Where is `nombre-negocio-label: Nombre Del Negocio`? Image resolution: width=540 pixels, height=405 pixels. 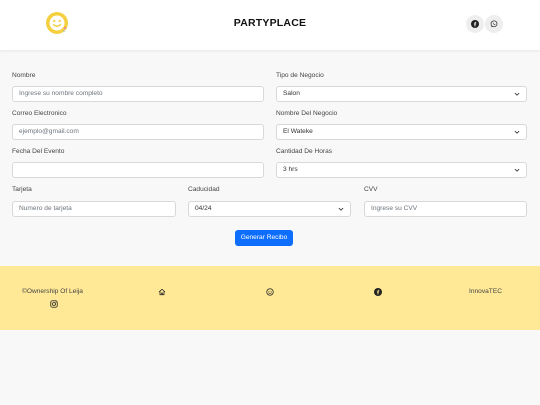
nombre-negocio-label: Nombre Del Negocio is located at coordinates (307, 113).